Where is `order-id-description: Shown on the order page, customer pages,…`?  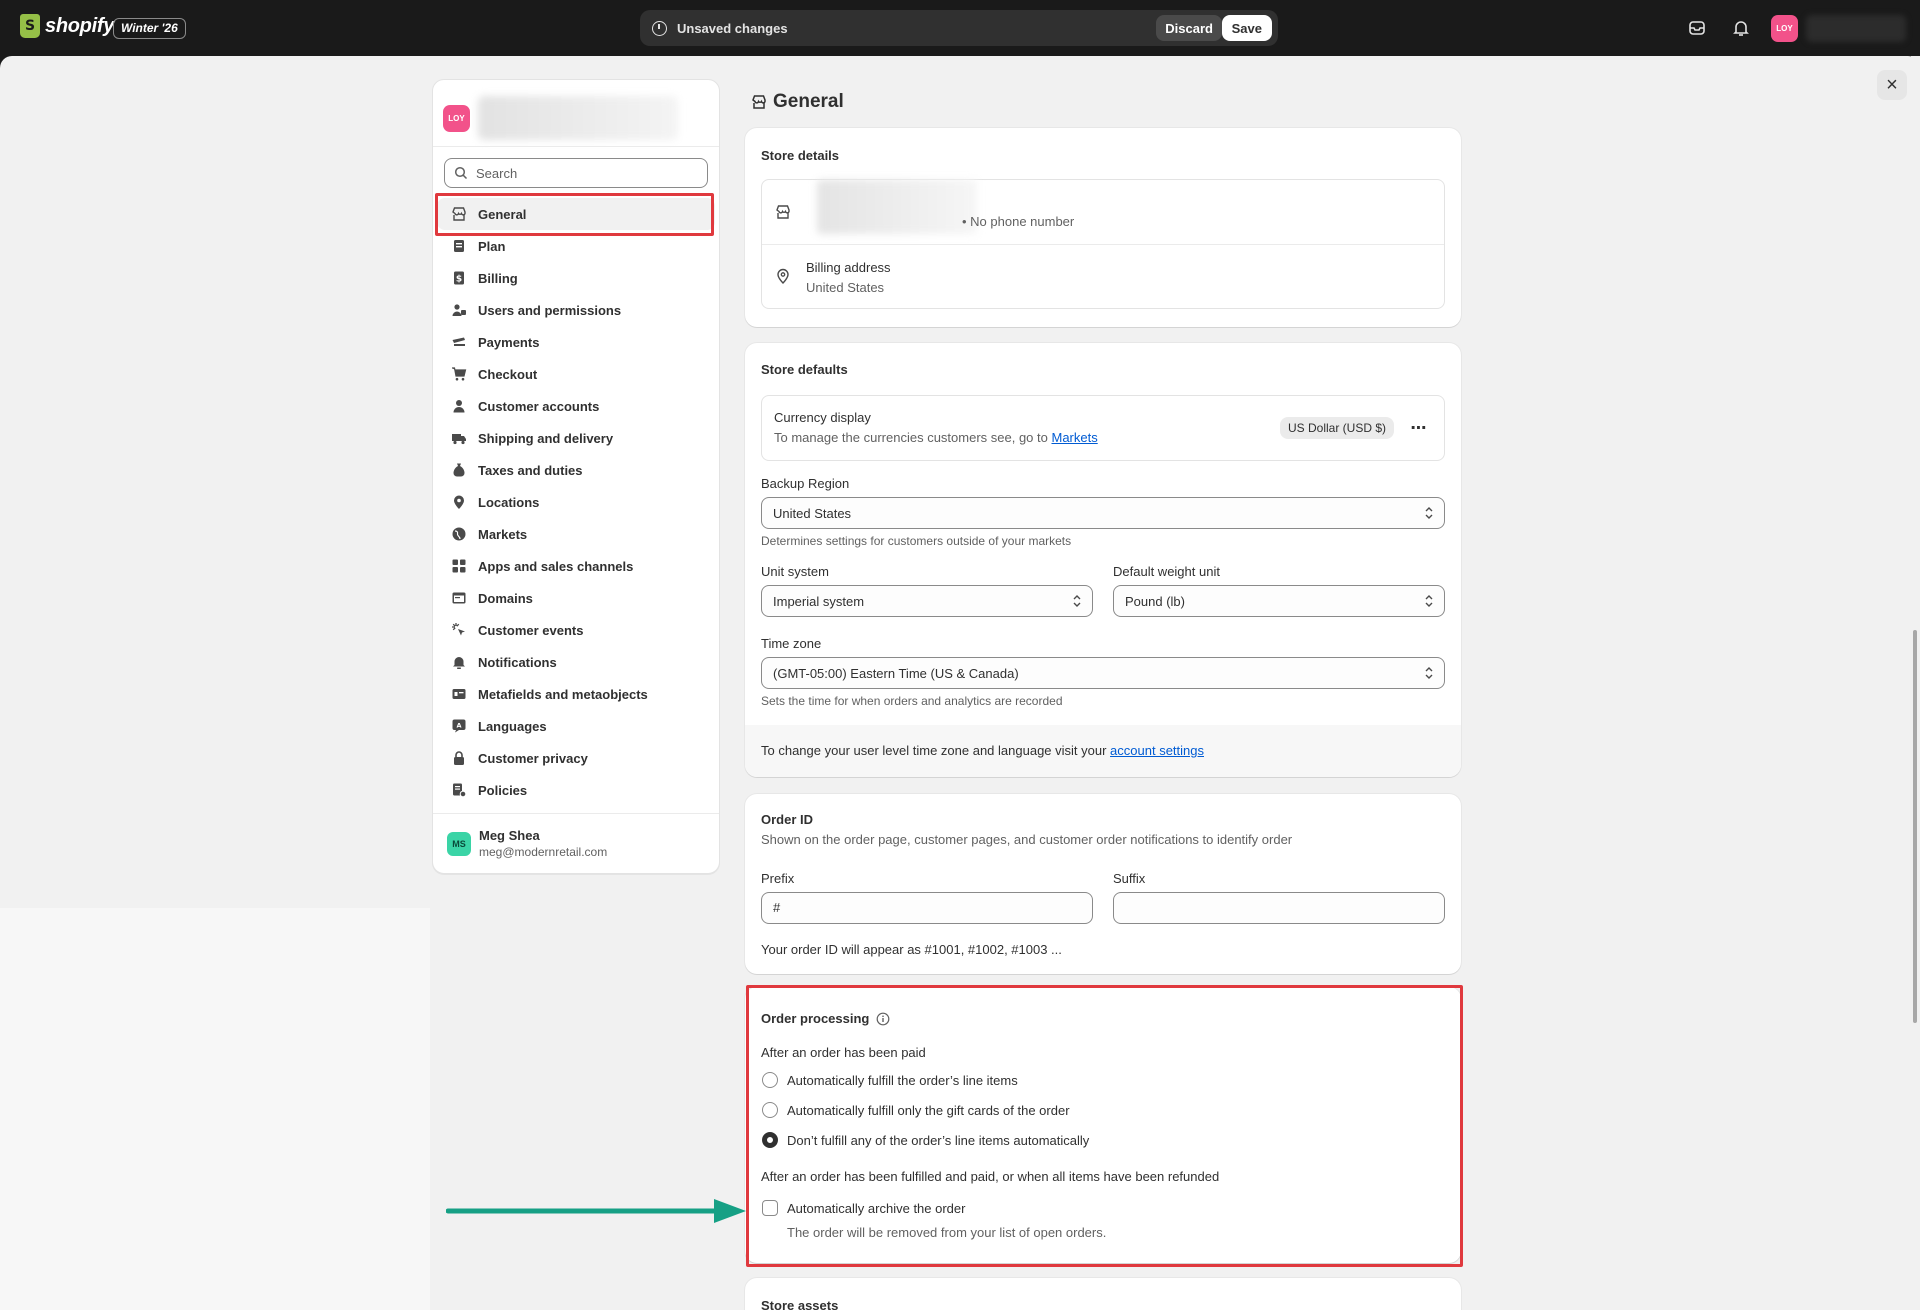 order-id-description: Shown on the order page, customer pages,… is located at coordinates (1027, 839).